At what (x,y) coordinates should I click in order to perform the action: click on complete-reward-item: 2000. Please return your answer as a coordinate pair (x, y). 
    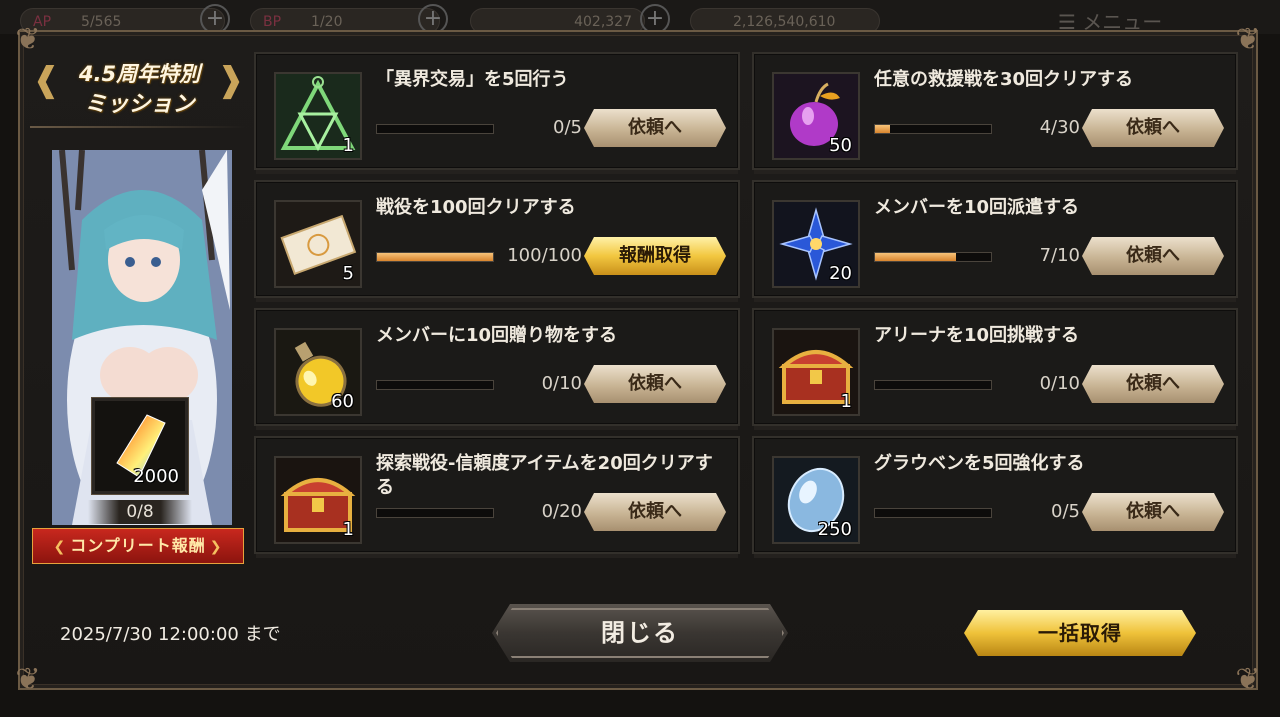
    Looking at the image, I should click on (140, 446).